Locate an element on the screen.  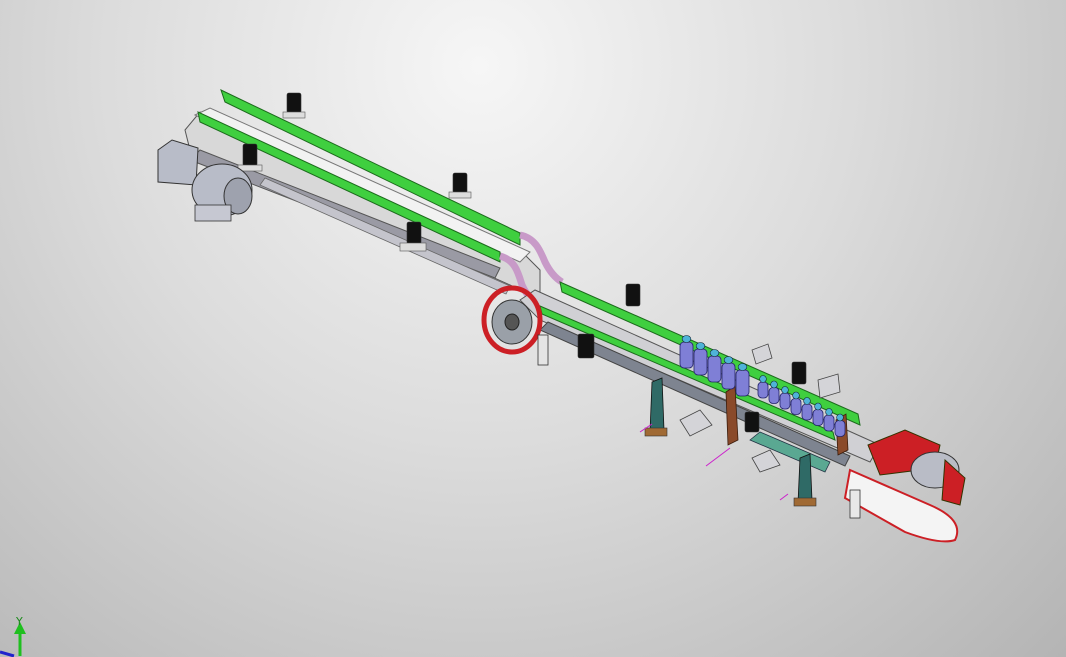
left-motor-mount is located at coordinates (213, 213).